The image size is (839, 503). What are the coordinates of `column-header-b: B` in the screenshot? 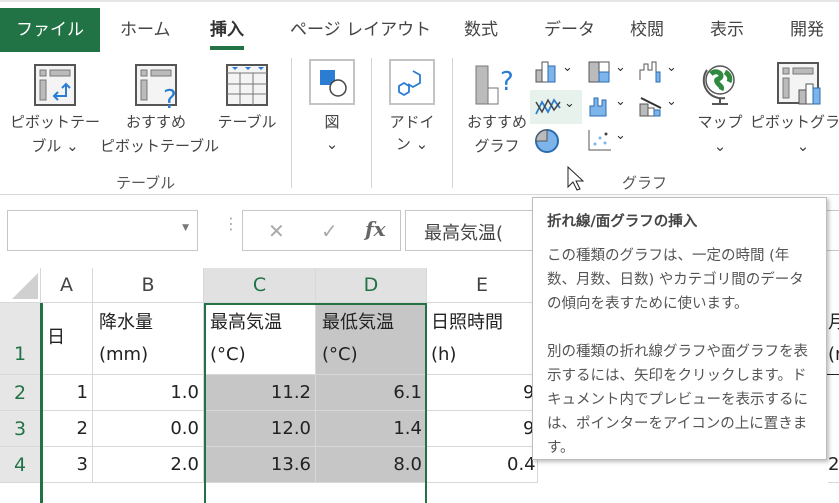 It's located at (148, 285).